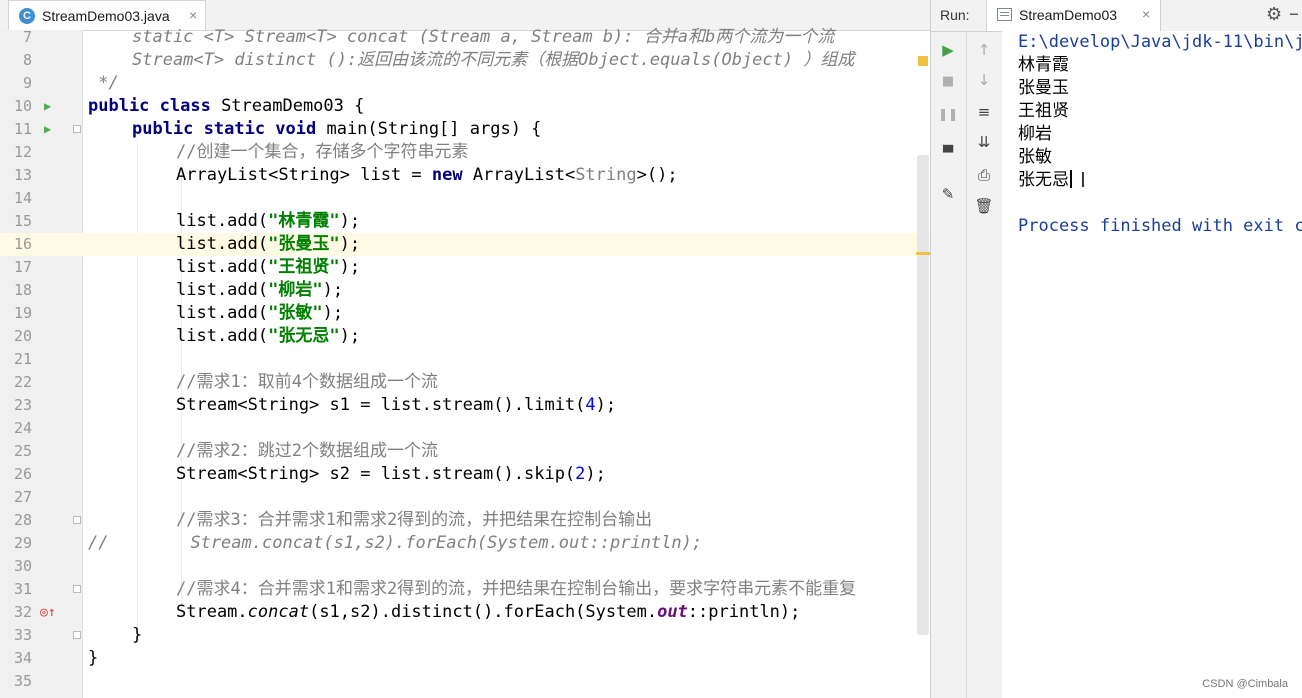  I want to click on line-number: 30, so click(22, 566).